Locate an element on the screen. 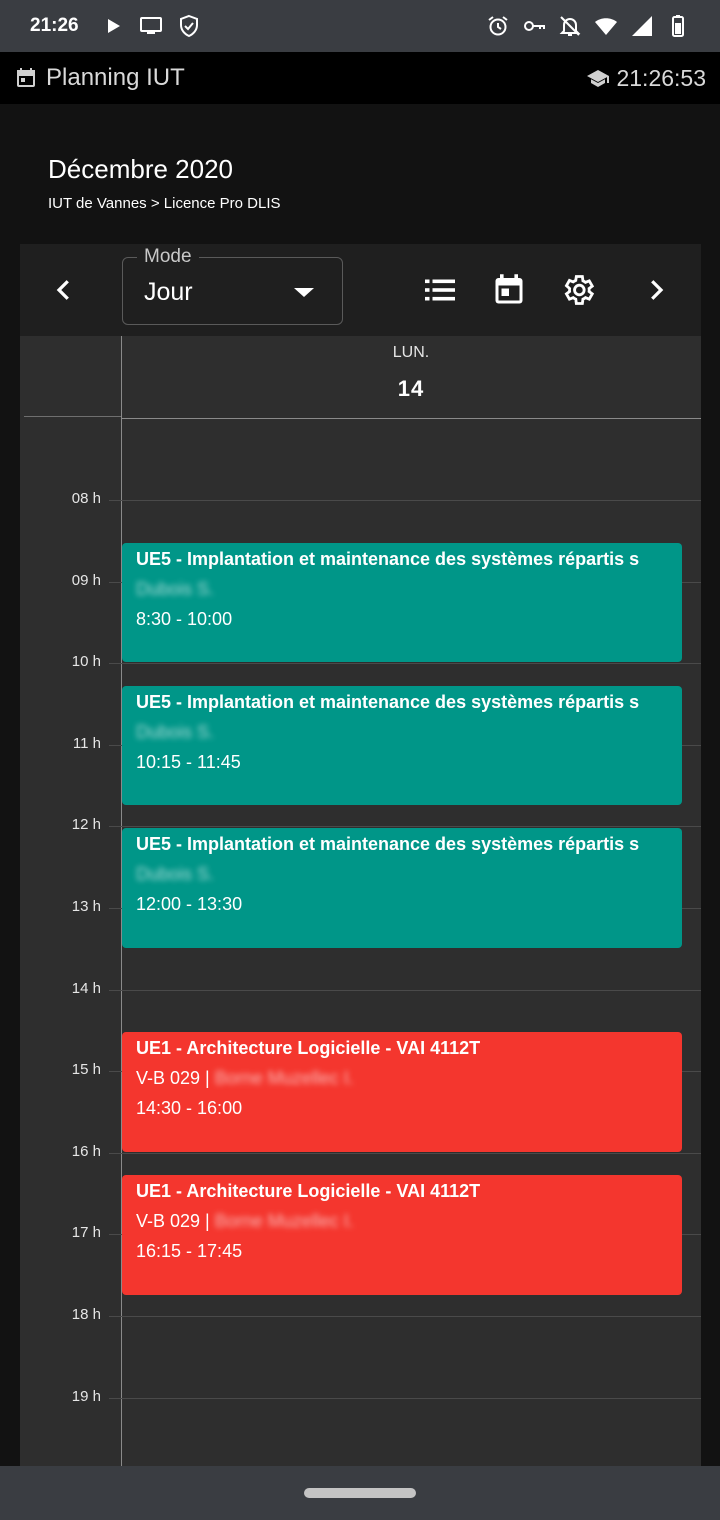 The image size is (720, 1520). hour-label: 08 h is located at coordinates (86, 498).